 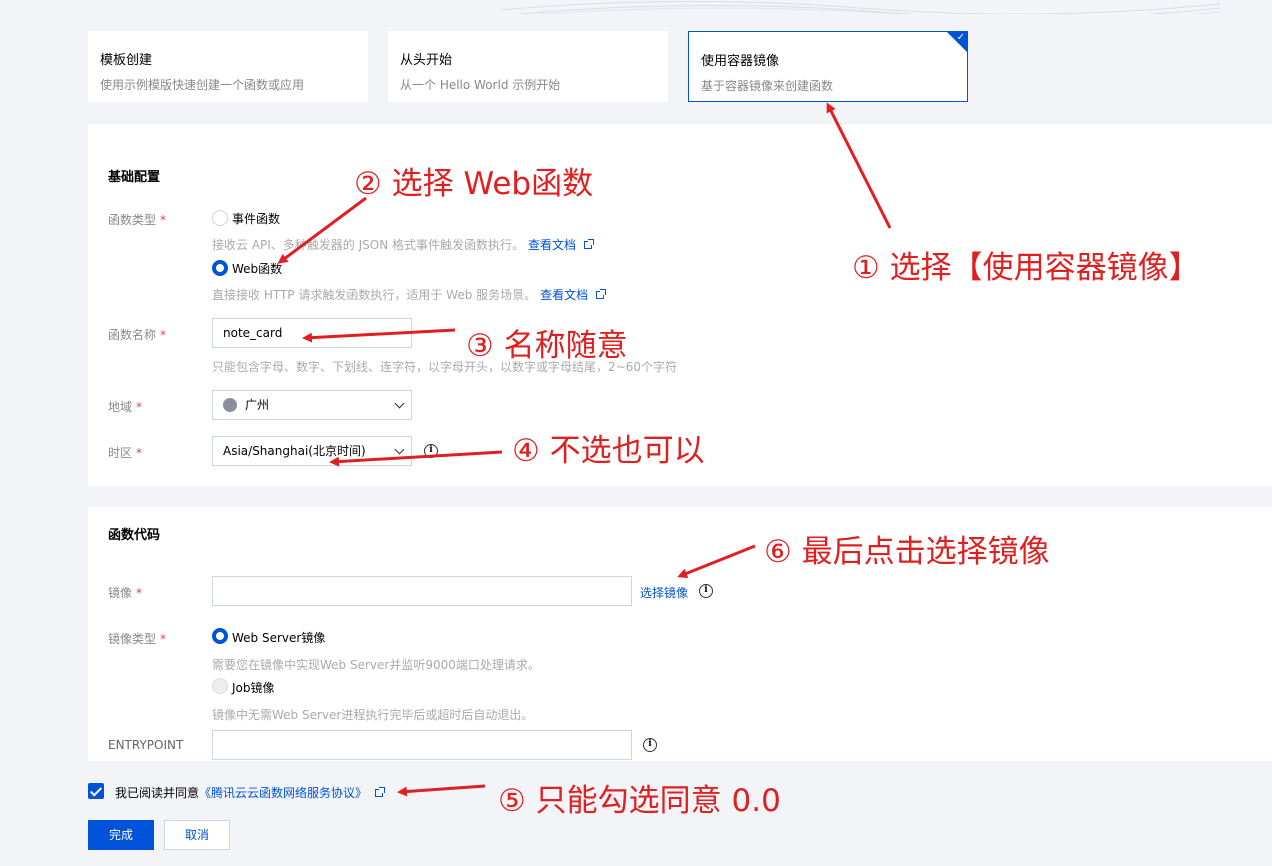 I want to click on agreement-checkbox, so click(x=96, y=791).